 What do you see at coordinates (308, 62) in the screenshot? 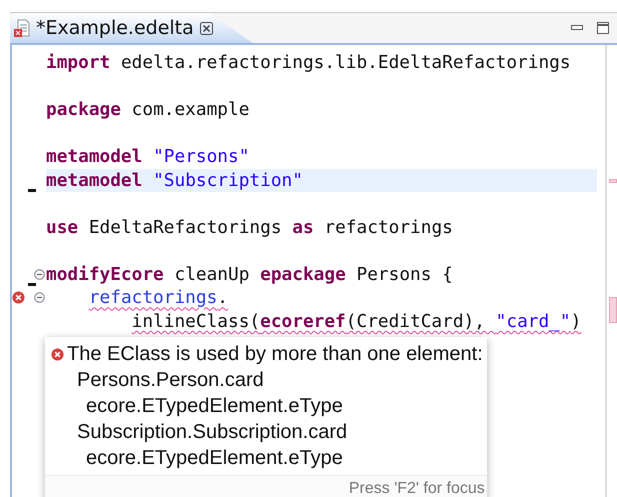
I see `code-line: import edelta.refactorings.lib.EdeltaRefactorings` at bounding box center [308, 62].